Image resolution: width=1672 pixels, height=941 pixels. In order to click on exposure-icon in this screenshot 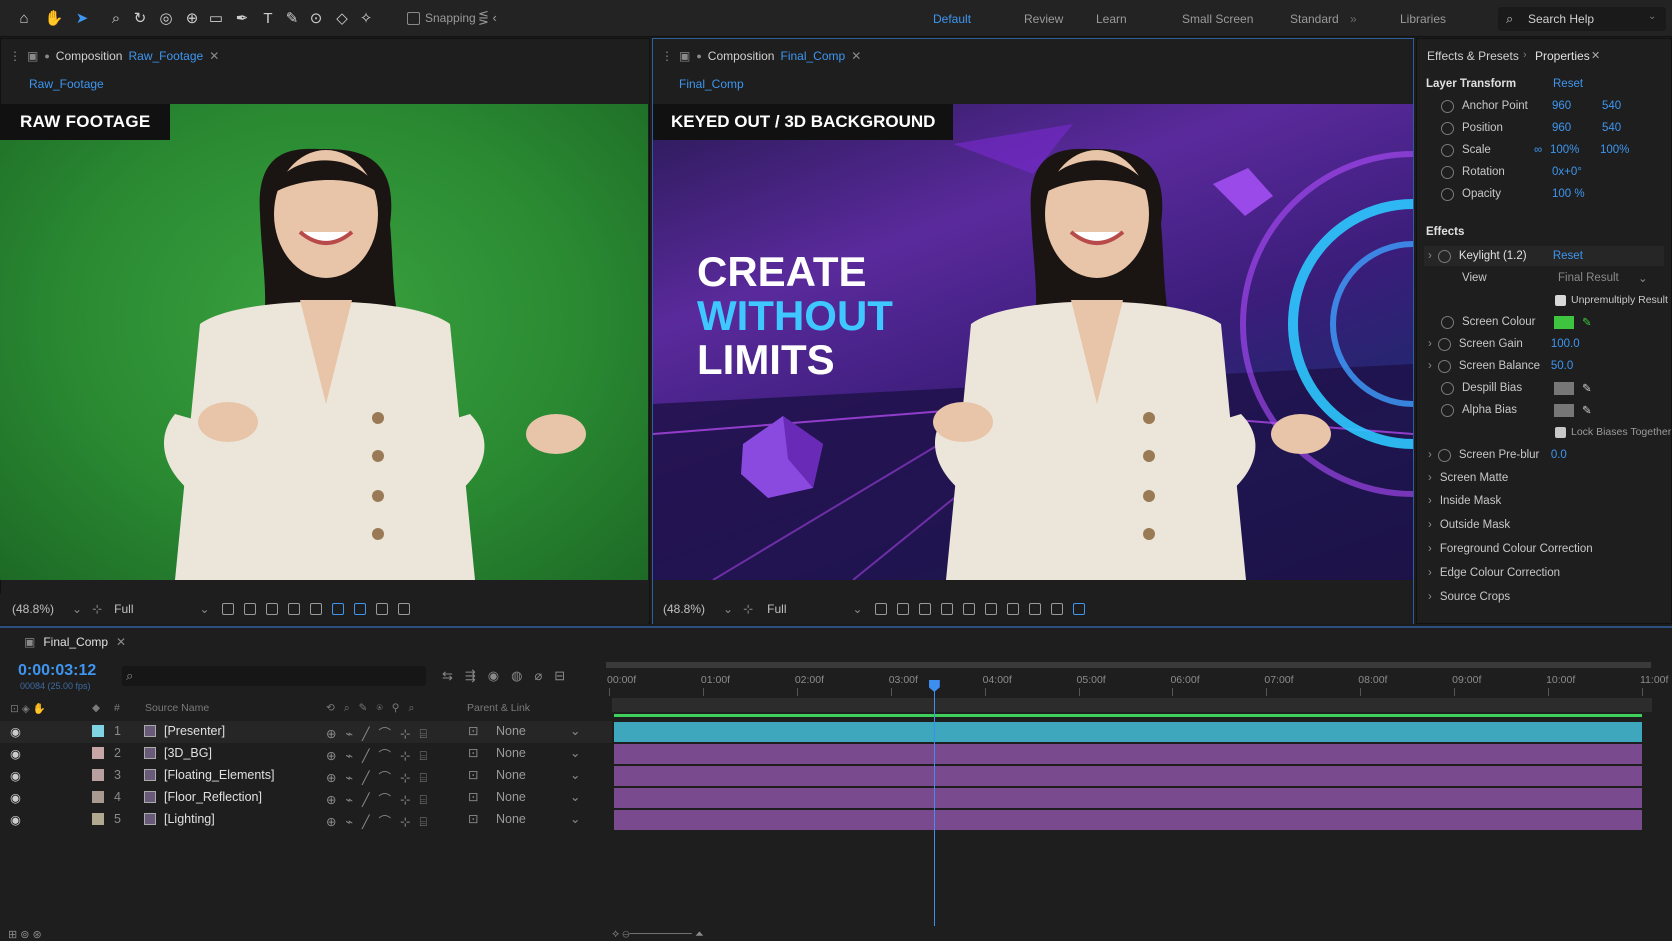, I will do `click(1078, 609)`.